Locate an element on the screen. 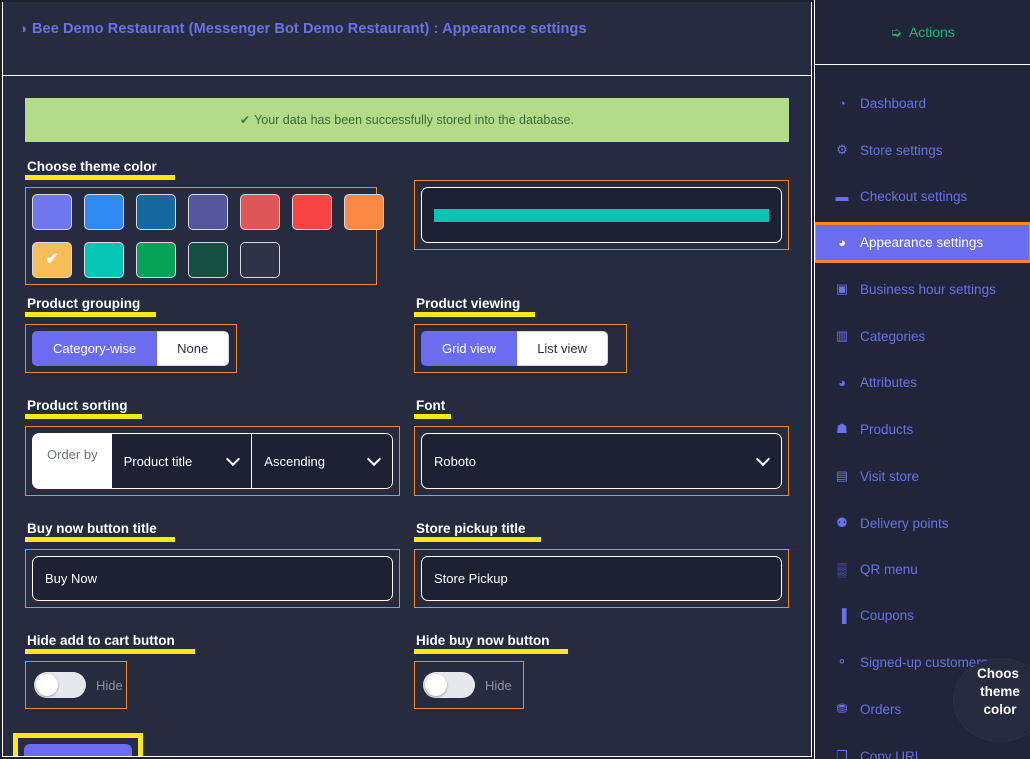 The image size is (1030, 759). box-open-icon: ☗ is located at coordinates (842, 428).